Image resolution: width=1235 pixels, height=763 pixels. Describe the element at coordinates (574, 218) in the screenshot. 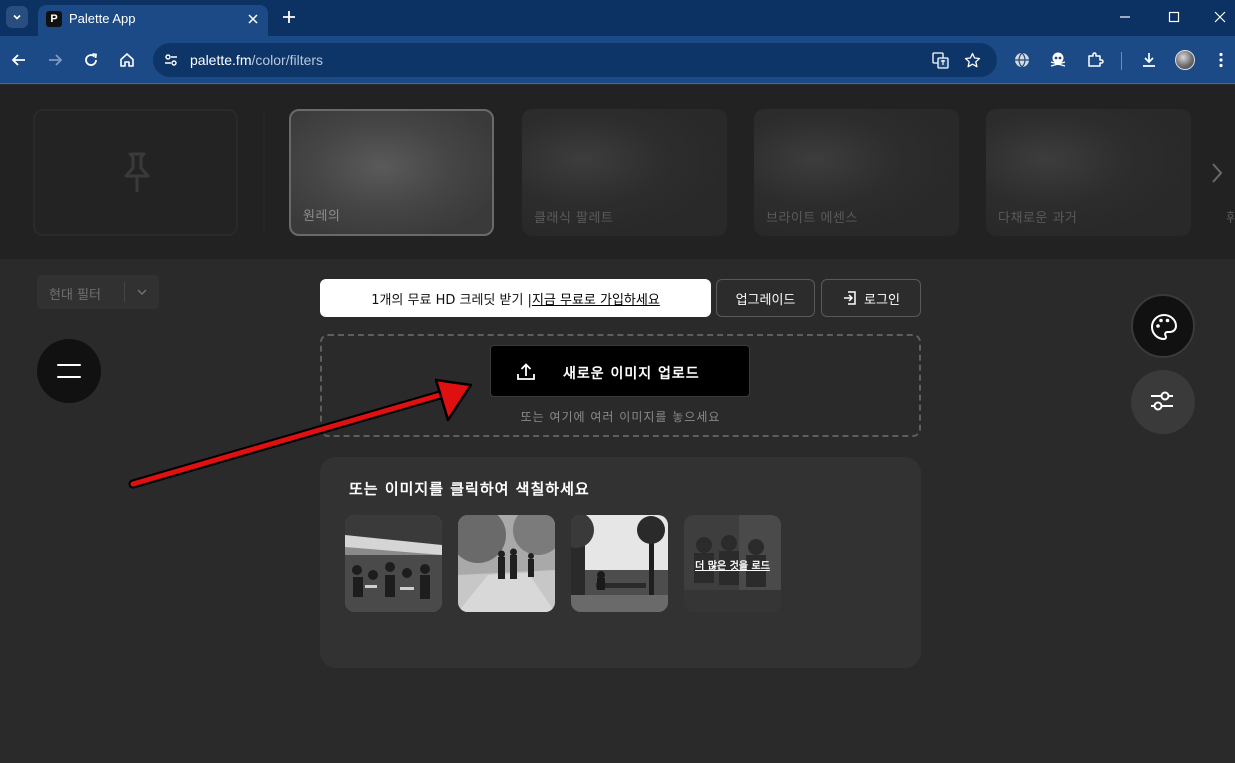

I see `filter-card-label: 클래식 팔레트` at that location.